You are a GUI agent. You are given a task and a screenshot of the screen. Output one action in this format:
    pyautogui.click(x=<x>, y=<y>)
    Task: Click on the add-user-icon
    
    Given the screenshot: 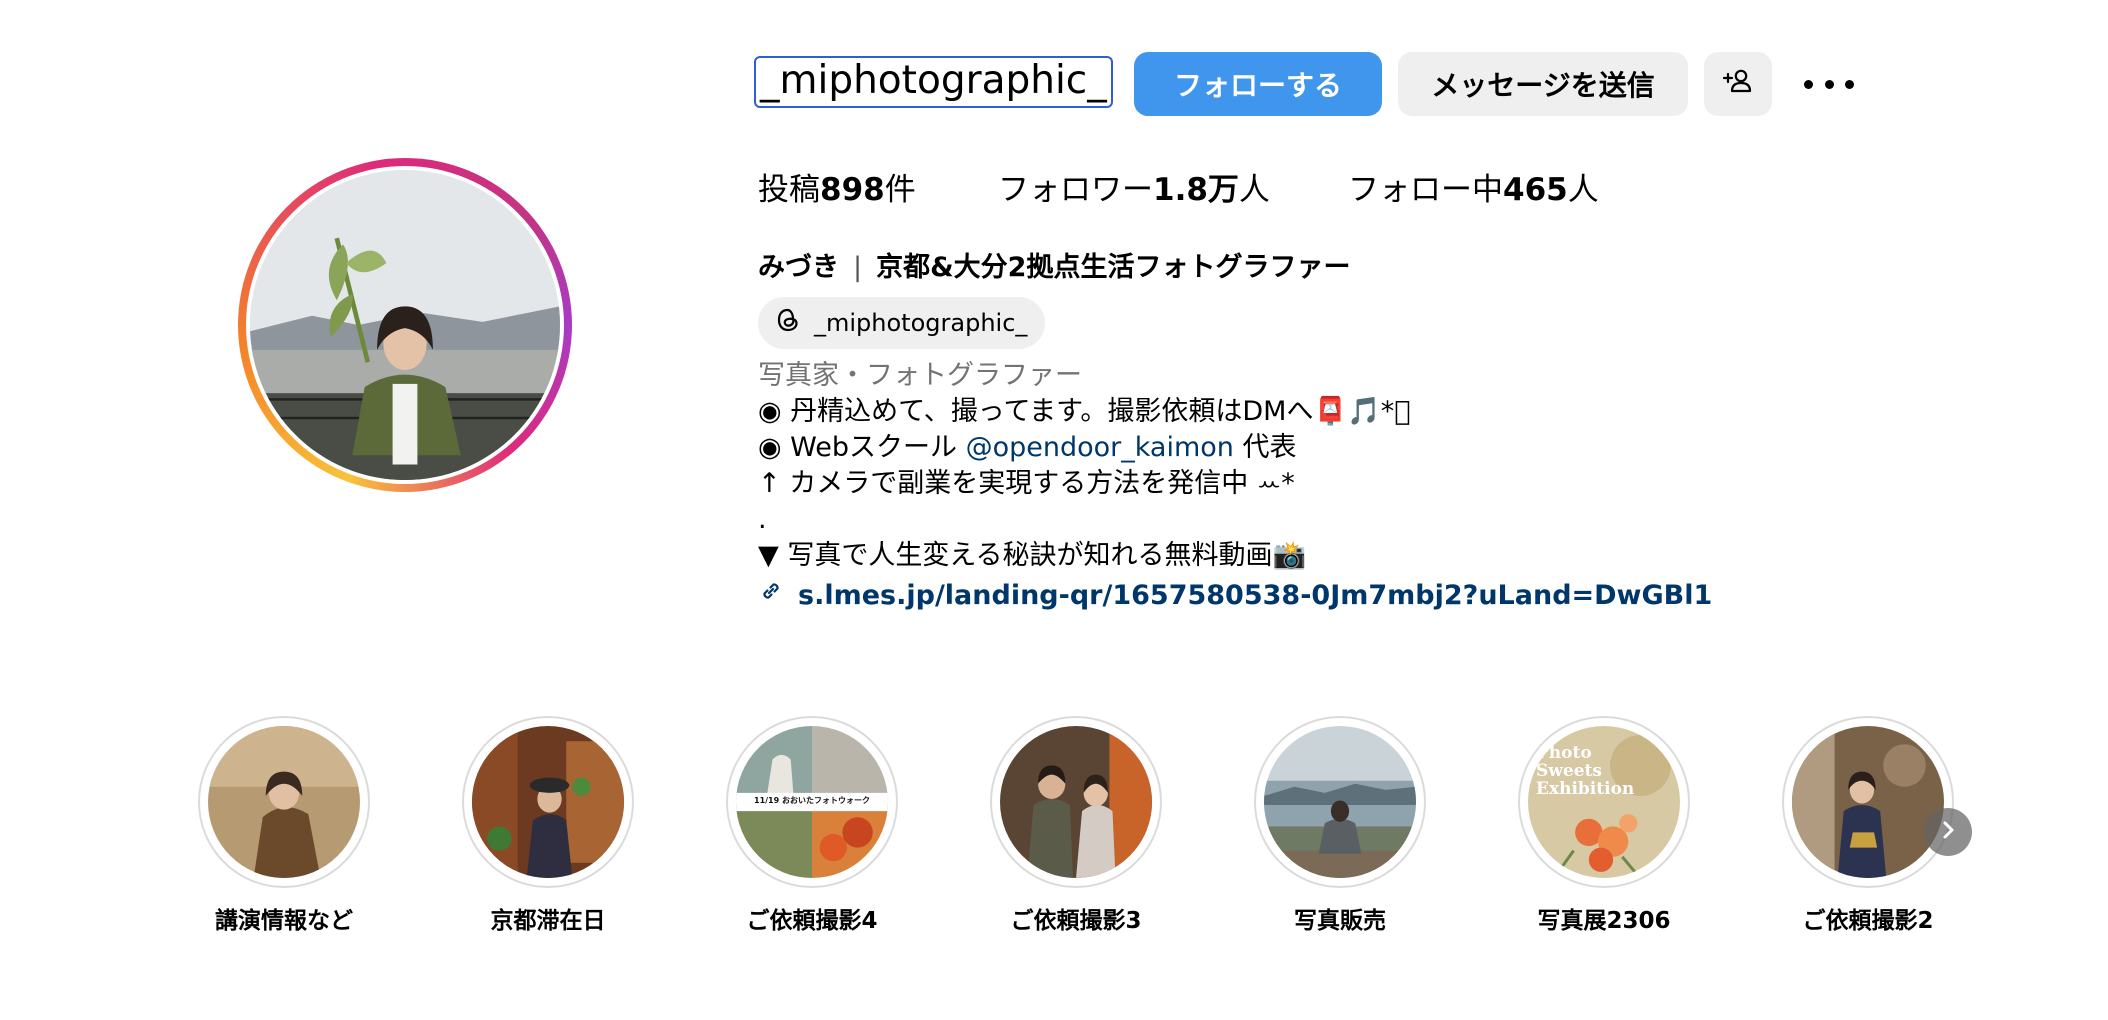 What is the action you would take?
    pyautogui.click(x=1738, y=84)
    